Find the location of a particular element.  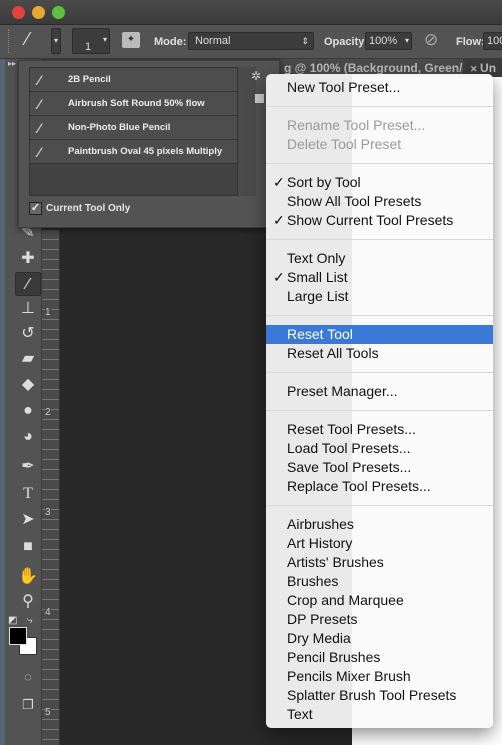

default-colors-icon: ◩ is located at coordinates (12, 620).